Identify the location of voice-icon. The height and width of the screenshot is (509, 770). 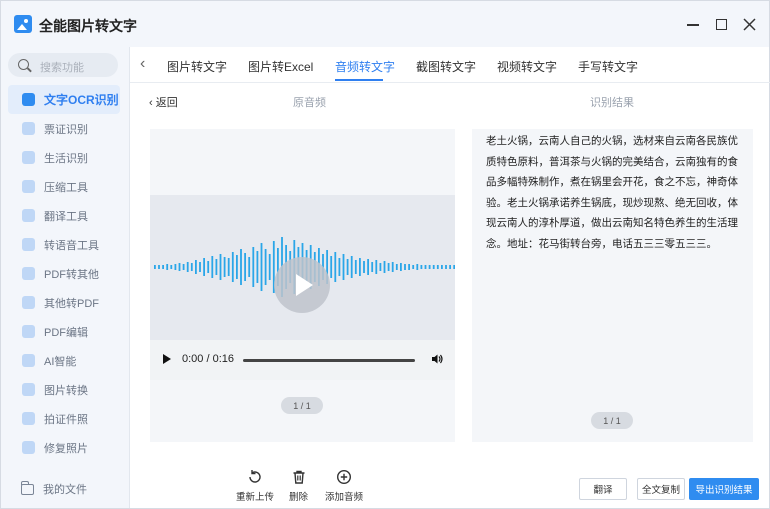
(28, 244).